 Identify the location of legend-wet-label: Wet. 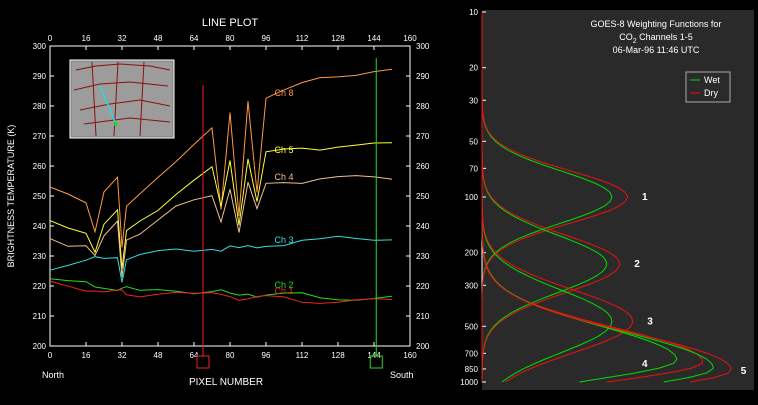
(712, 80).